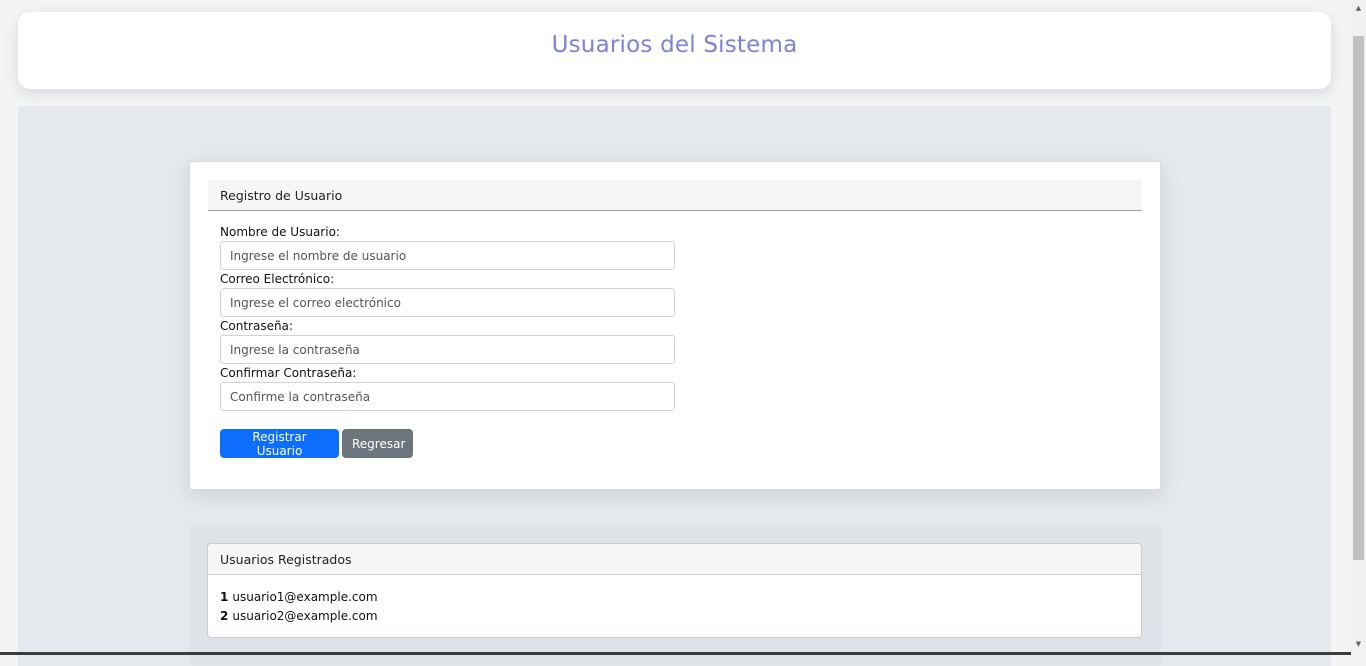 The width and height of the screenshot is (1366, 666). I want to click on email-input, so click(447, 302).